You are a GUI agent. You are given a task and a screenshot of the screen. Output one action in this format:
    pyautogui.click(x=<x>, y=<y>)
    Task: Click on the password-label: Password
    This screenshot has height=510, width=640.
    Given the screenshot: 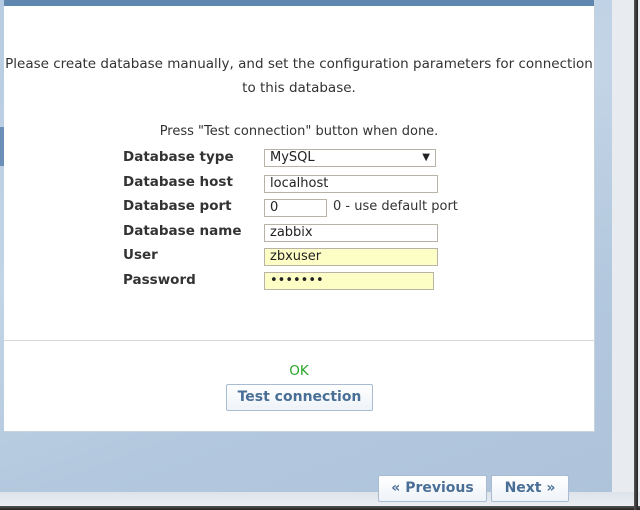 What is the action you would take?
    pyautogui.click(x=159, y=280)
    